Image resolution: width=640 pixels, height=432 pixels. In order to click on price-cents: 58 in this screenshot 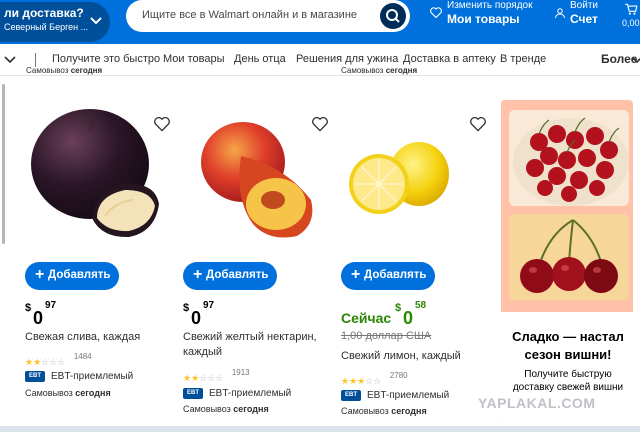, I will do `click(421, 305)`.